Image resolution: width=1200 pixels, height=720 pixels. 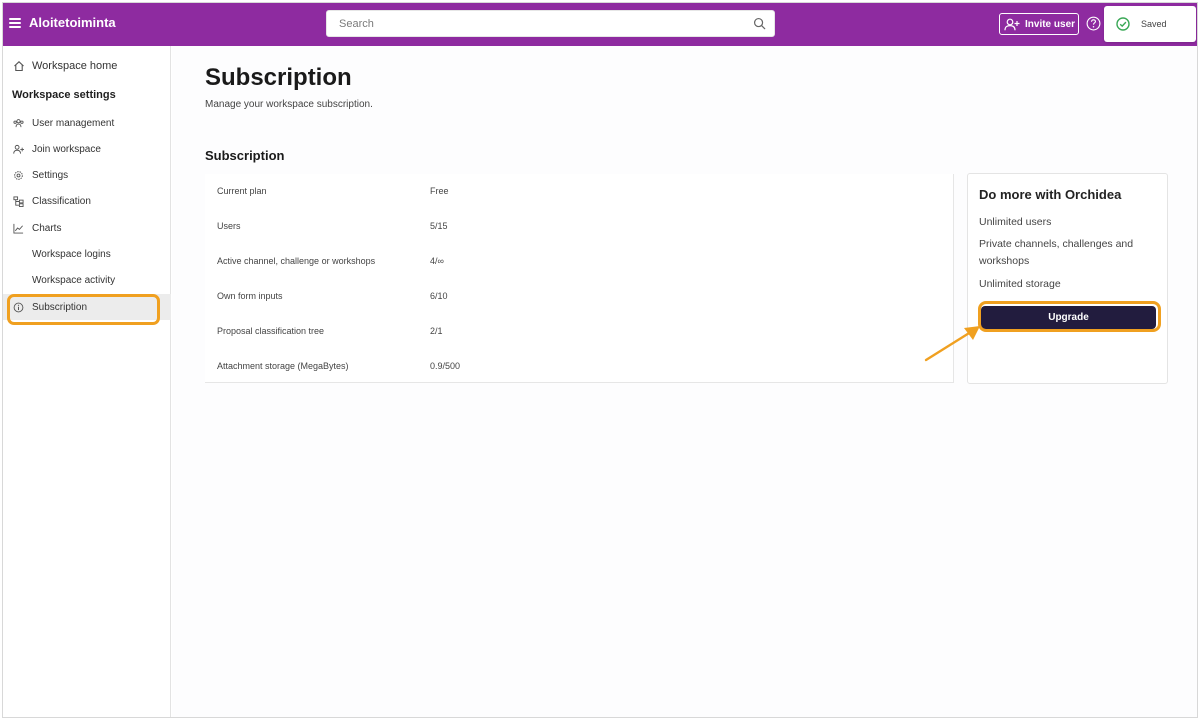 I want to click on row-label: Active channel, challenge or workshops, so click(x=296, y=261).